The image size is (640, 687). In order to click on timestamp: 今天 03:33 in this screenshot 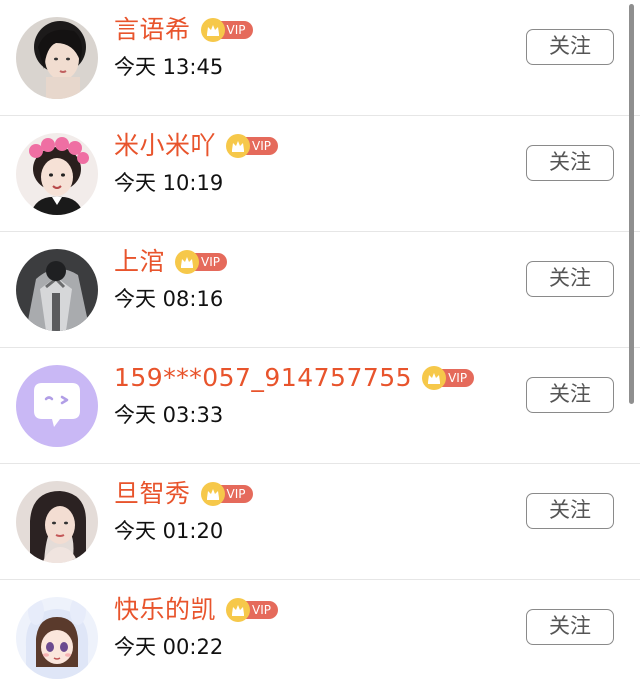, I will do `click(169, 415)`.